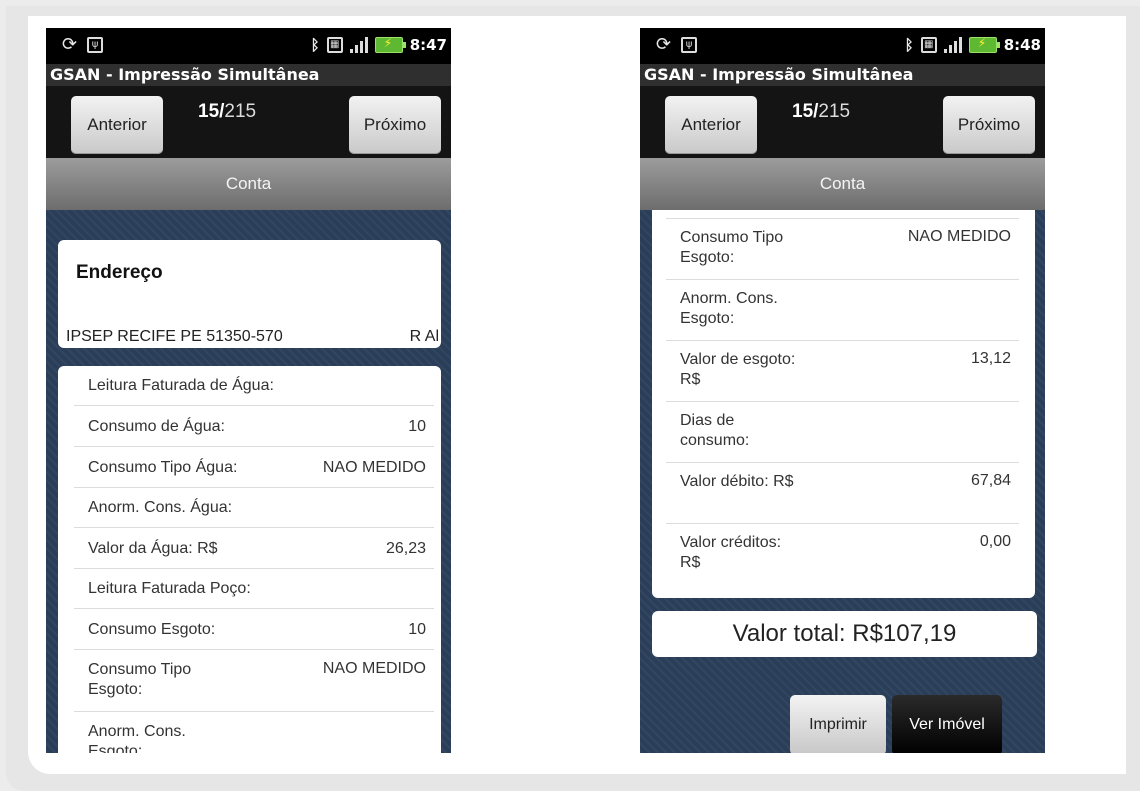 This screenshot has height=791, width=1140. I want to click on list-item: Valor créditos: R$ 0,00, so click(845, 552).